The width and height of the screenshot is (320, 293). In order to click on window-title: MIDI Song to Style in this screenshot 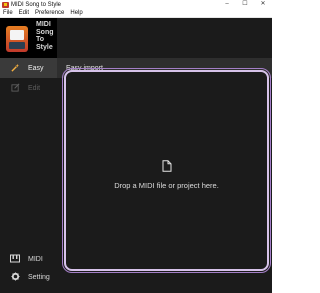, I will do `click(36, 4)`.